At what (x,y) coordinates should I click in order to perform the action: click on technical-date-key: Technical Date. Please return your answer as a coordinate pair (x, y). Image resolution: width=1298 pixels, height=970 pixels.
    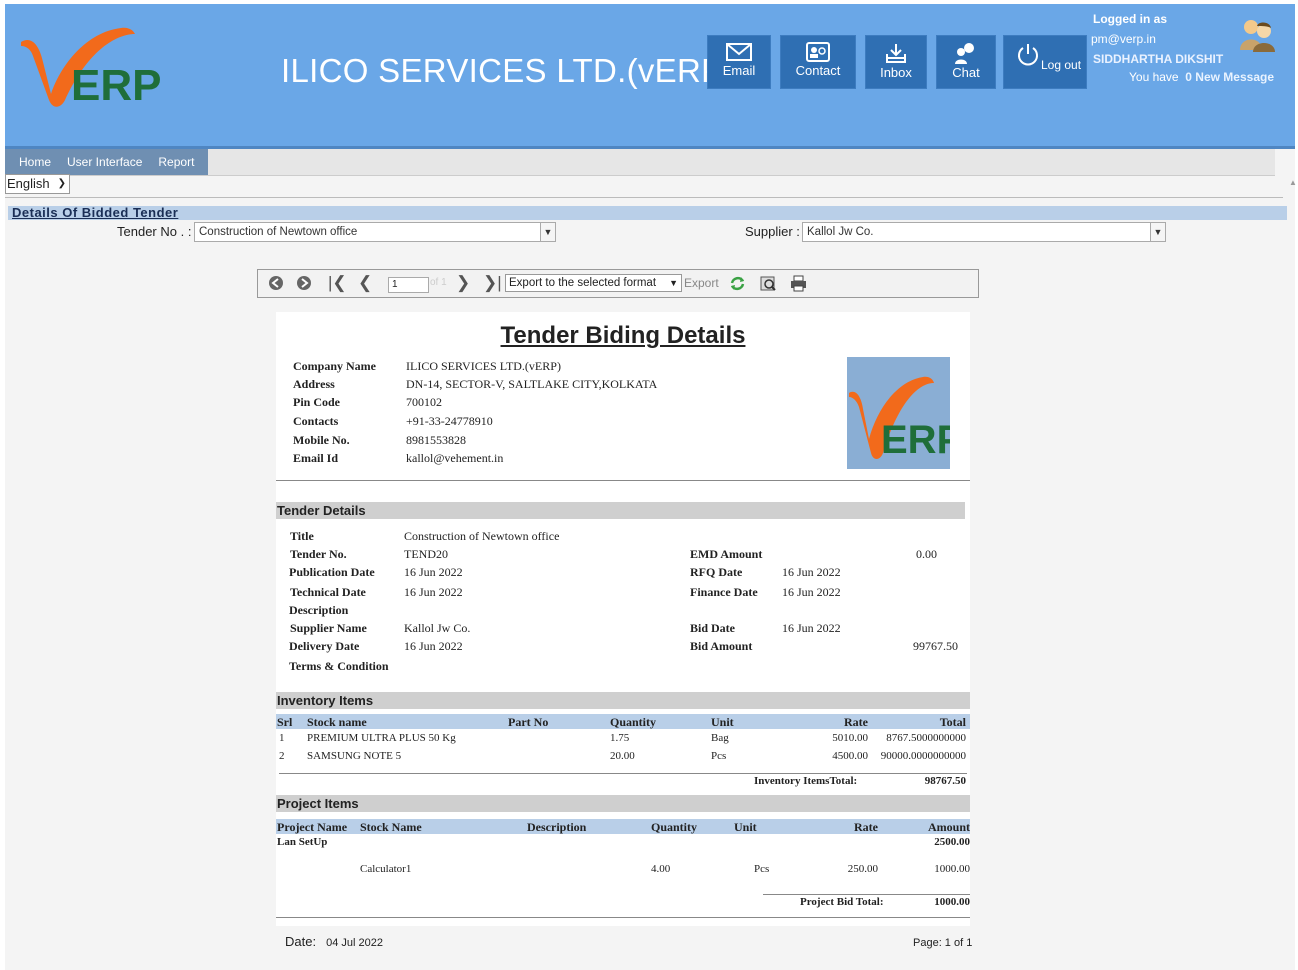
    Looking at the image, I should click on (328, 592).